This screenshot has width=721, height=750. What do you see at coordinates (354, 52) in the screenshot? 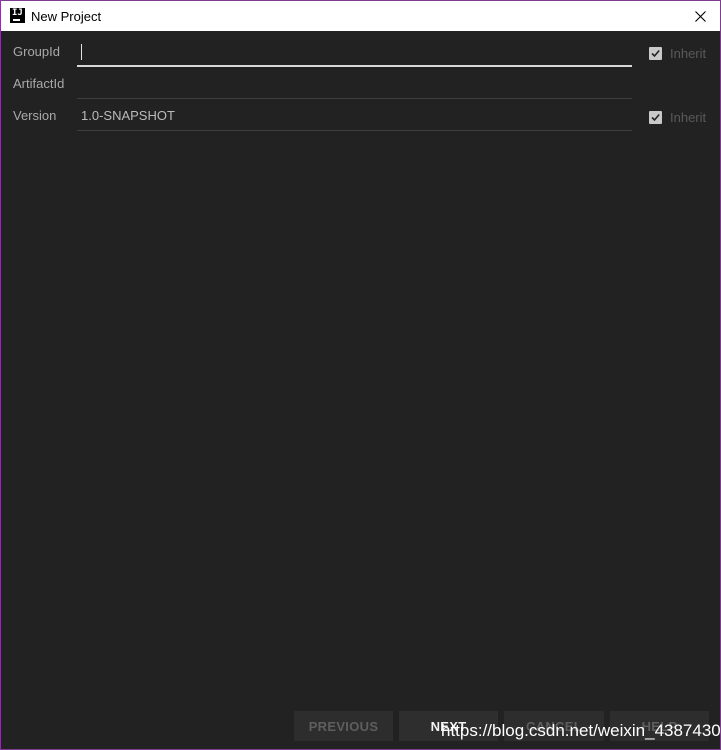
I see `group-id-input` at bounding box center [354, 52].